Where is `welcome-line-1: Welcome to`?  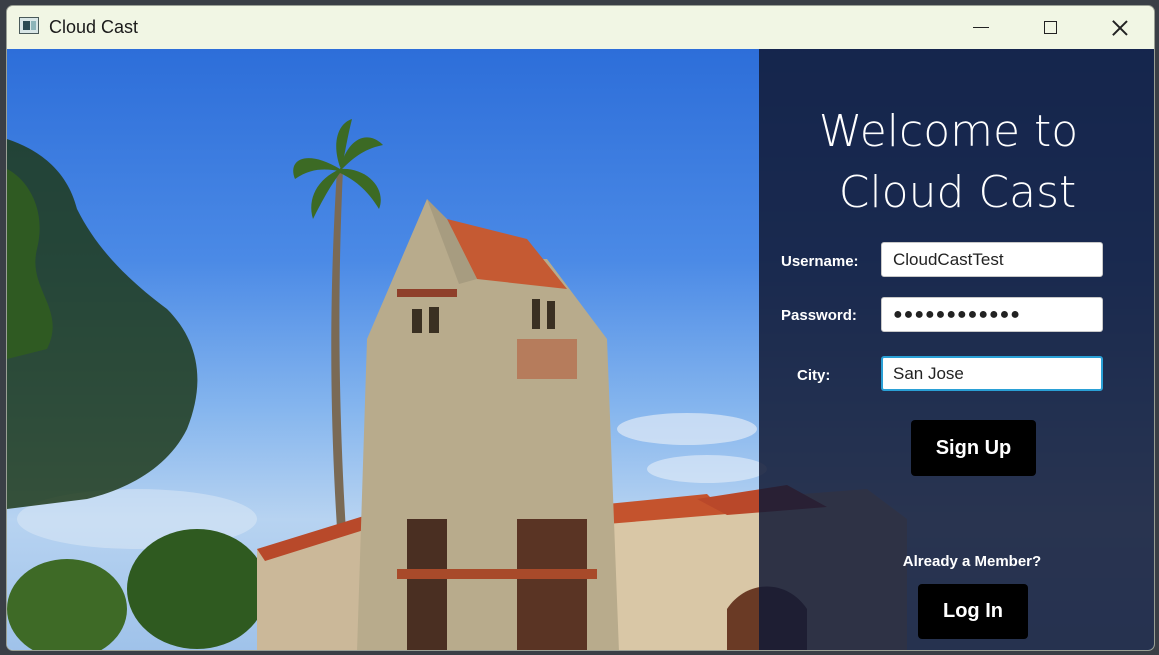 welcome-line-1: Welcome to is located at coordinates (948, 131).